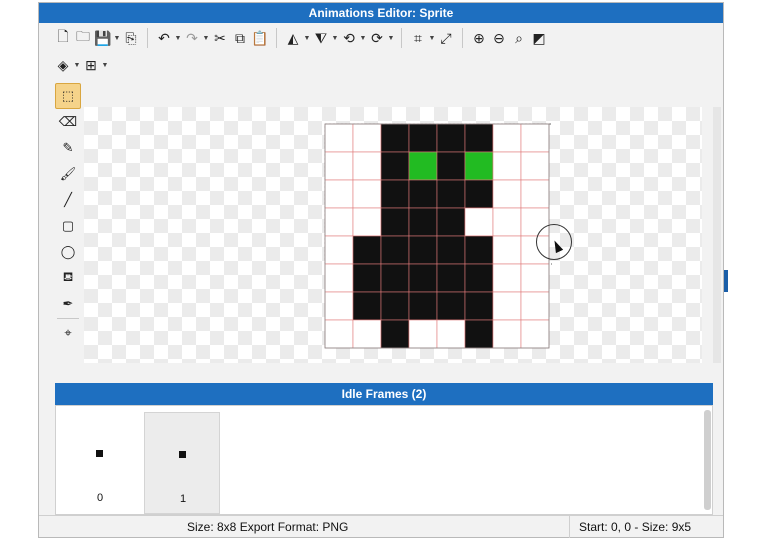 The image size is (763, 541). I want to click on status-selection: Start: 0, 0 - Size: 9x5, so click(635, 527).